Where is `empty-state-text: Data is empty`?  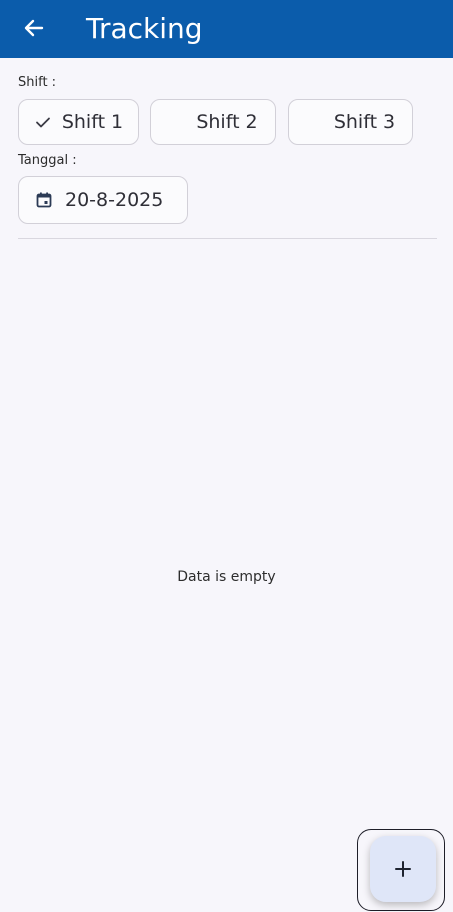
empty-state-text: Data is empty is located at coordinates (226, 577).